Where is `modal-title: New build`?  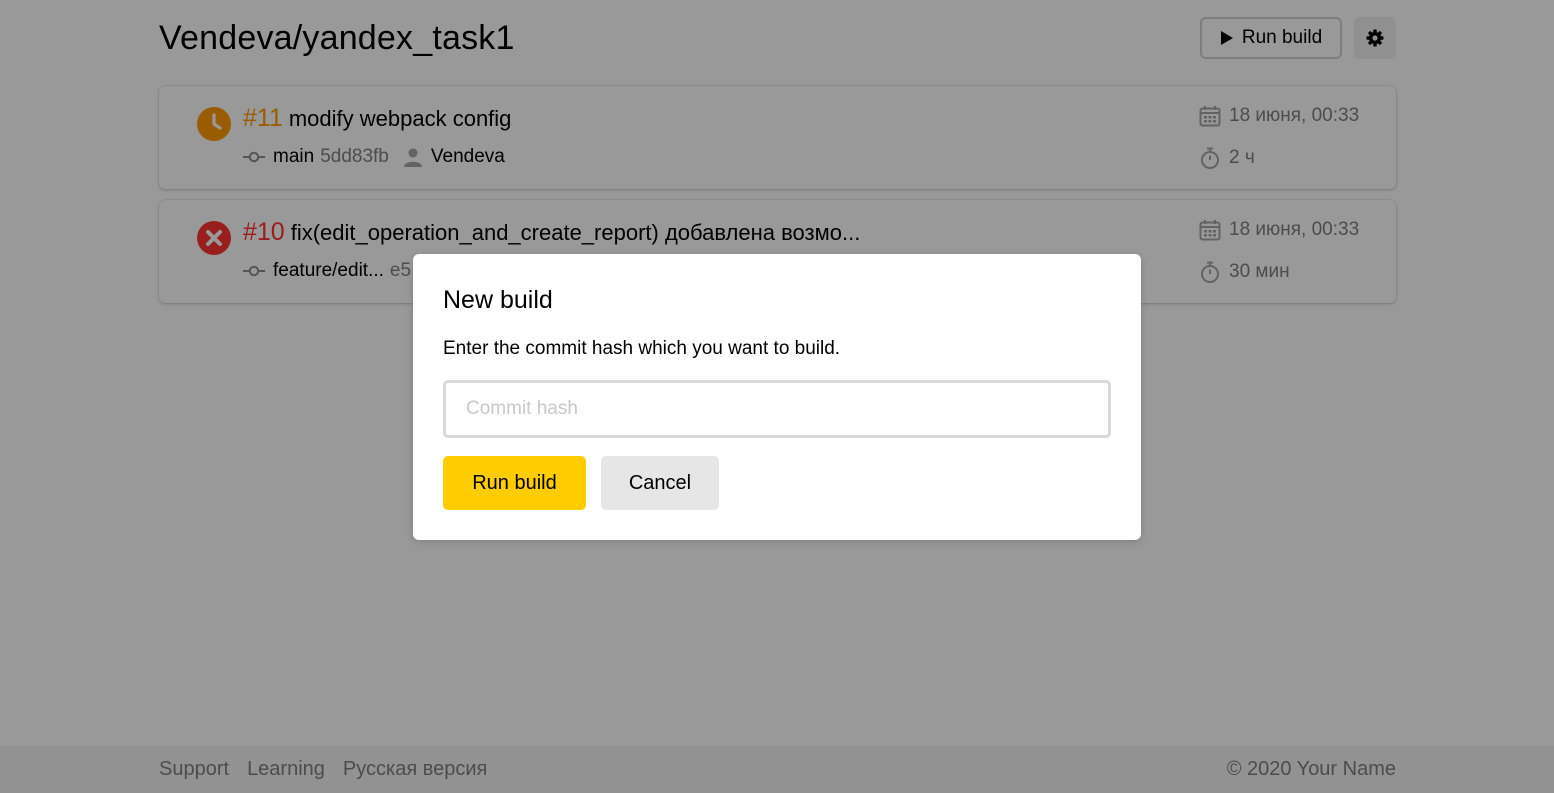
modal-title: New build is located at coordinates (498, 300).